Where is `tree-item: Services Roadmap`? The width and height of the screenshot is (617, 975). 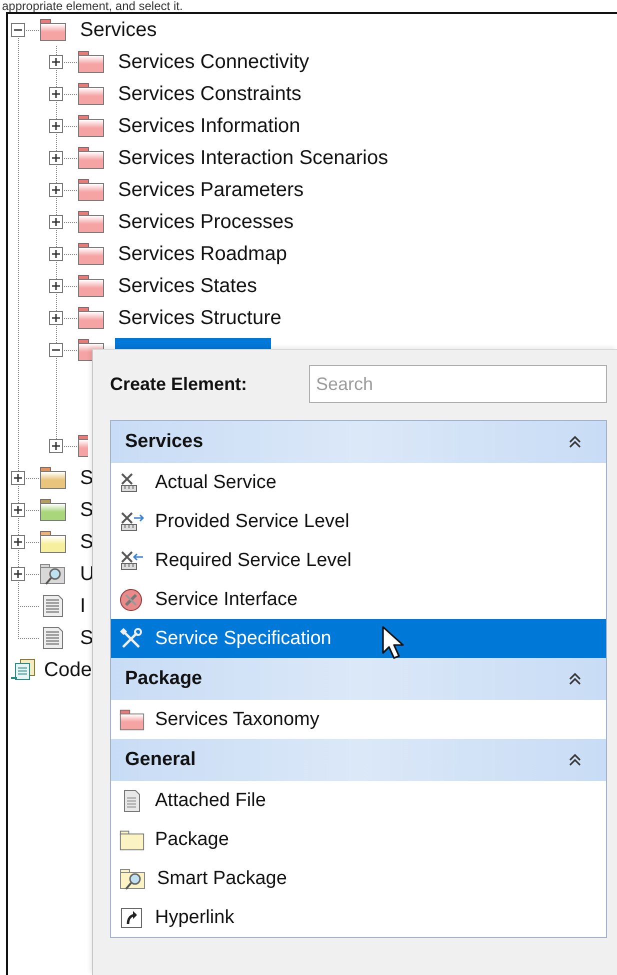 tree-item: Services Roadmap is located at coordinates (202, 254).